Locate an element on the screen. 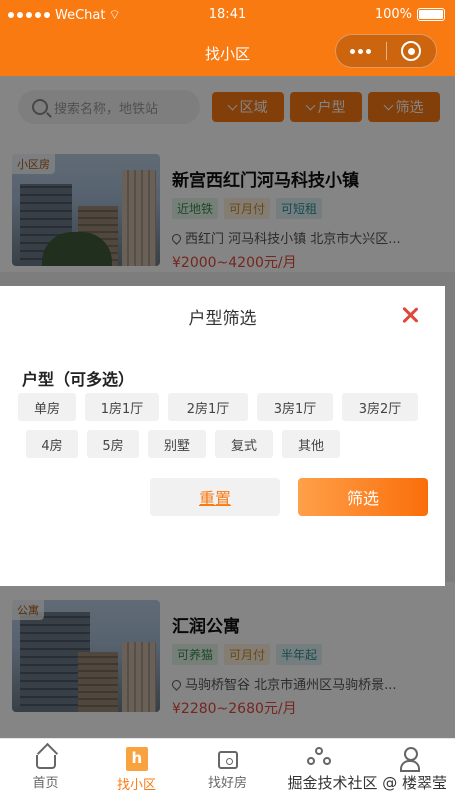 This screenshot has width=455, height=807. nav-bar: 找小区 is located at coordinates (227, 53).